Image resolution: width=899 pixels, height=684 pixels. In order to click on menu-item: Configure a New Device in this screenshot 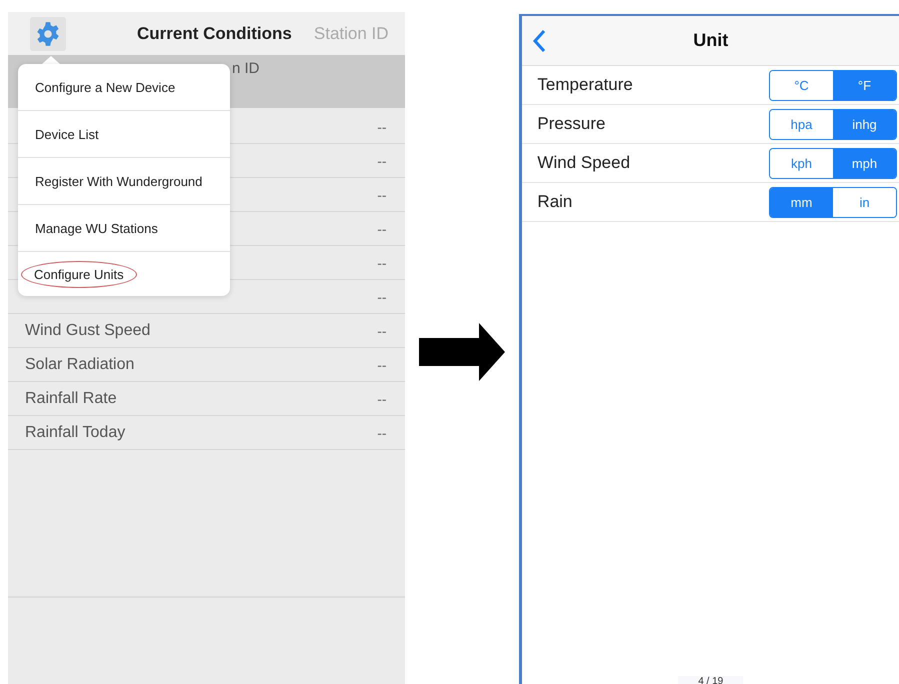, I will do `click(105, 87)`.